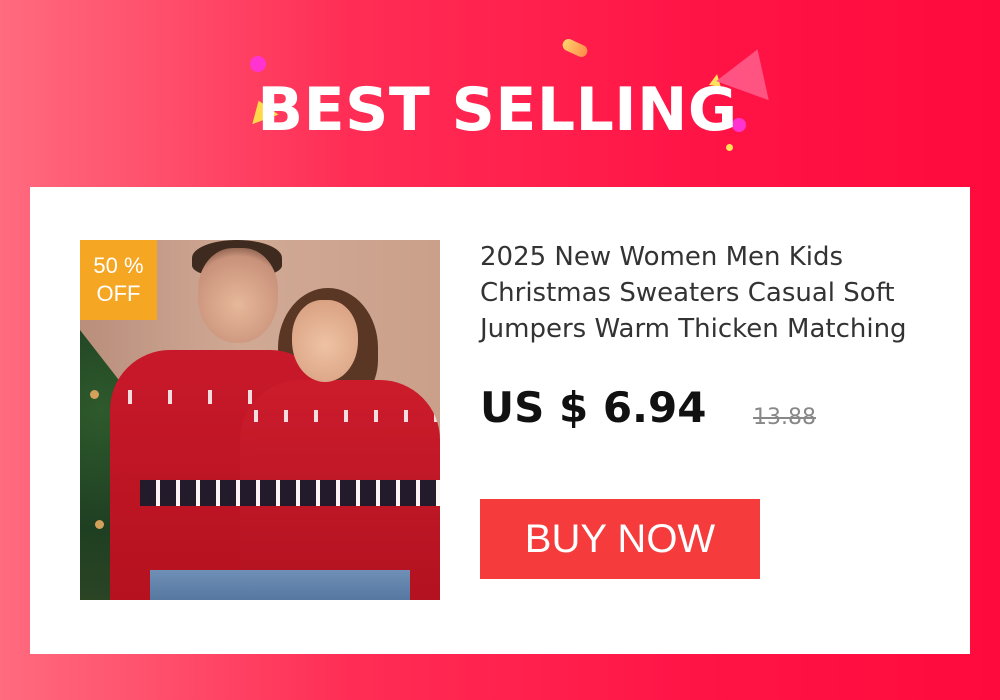  What do you see at coordinates (325, 341) in the screenshot?
I see `woman-face-image` at bounding box center [325, 341].